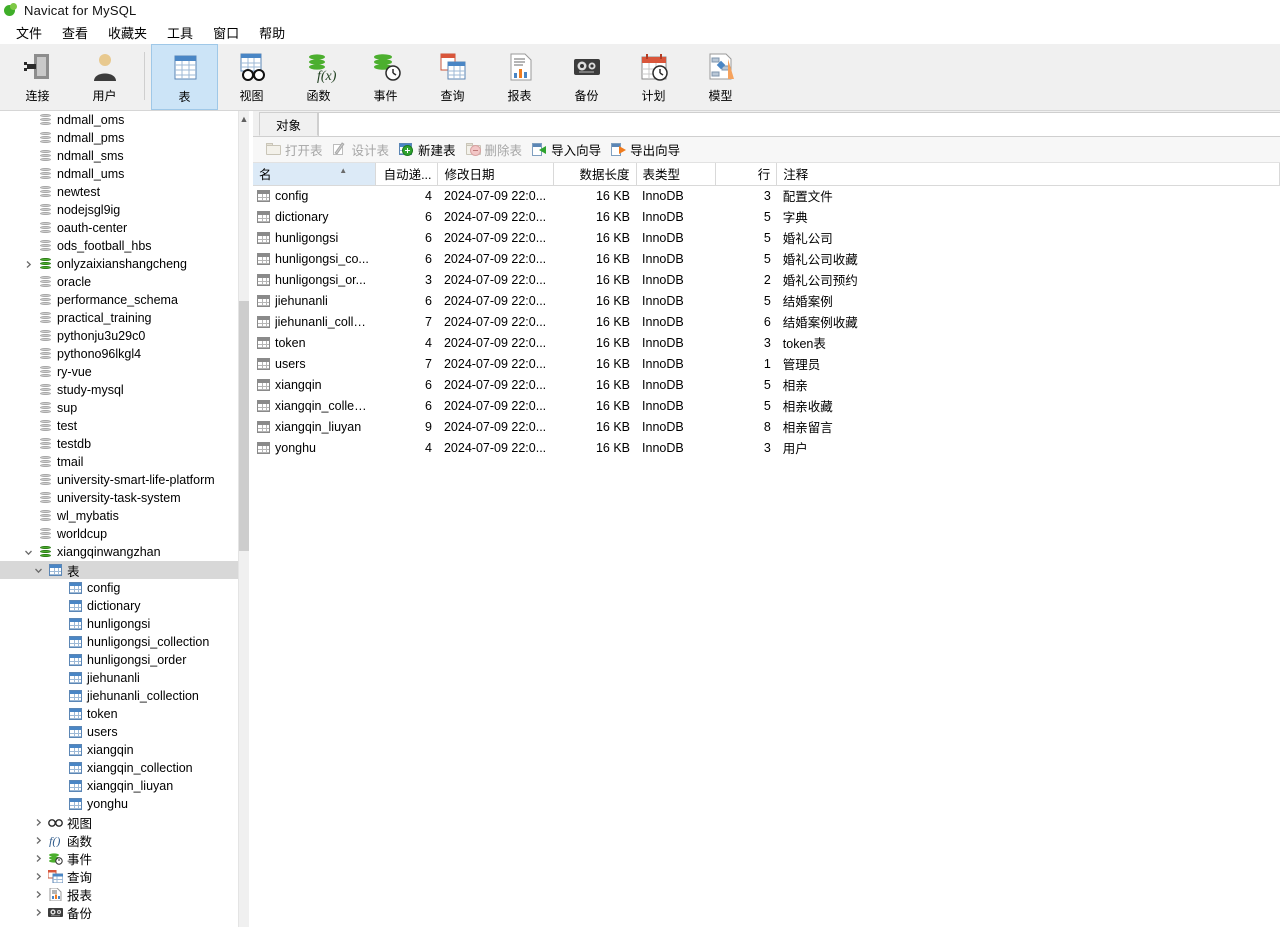 The height and width of the screenshot is (927, 1280). I want to click on tree-node-item: jiehunanli, so click(119, 678).